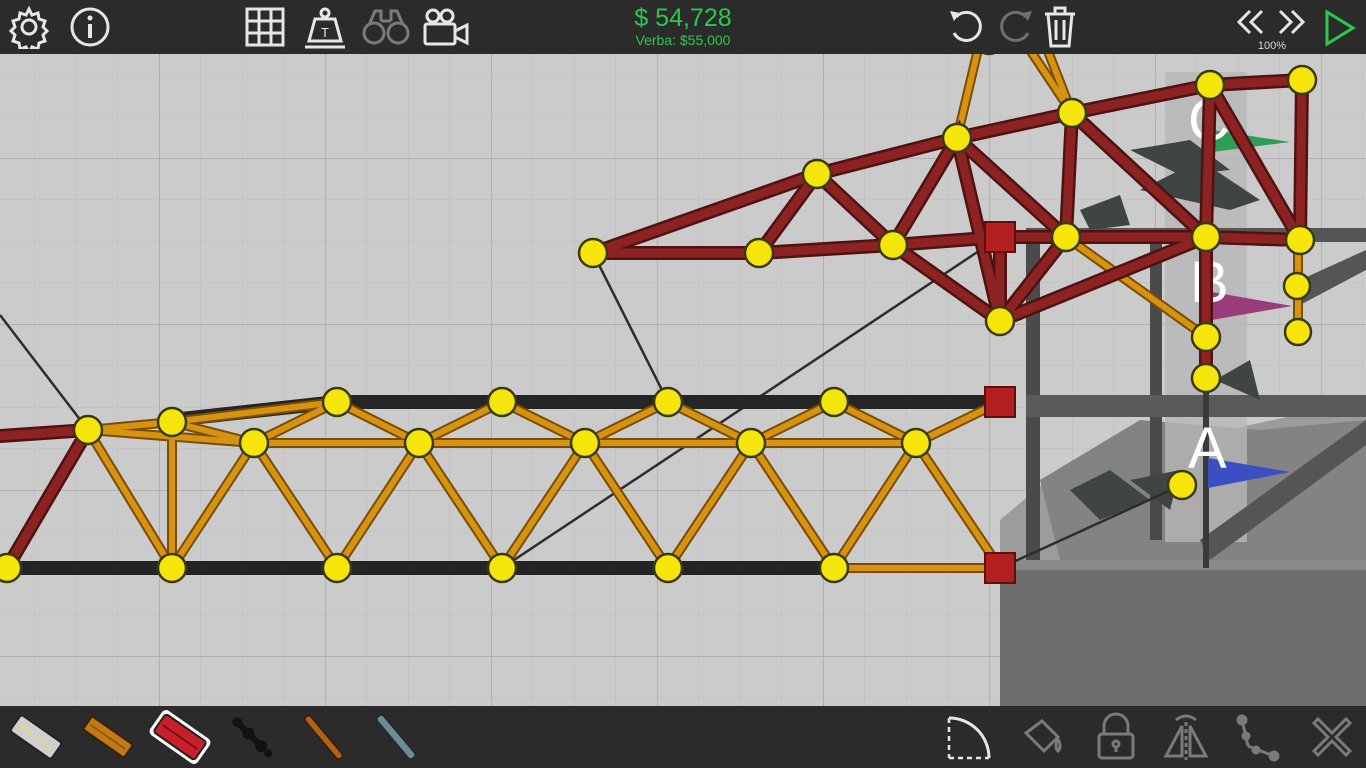 The height and width of the screenshot is (768, 1366). Describe the element at coordinates (1000, 237) in the screenshot. I see `anchor-top` at that location.